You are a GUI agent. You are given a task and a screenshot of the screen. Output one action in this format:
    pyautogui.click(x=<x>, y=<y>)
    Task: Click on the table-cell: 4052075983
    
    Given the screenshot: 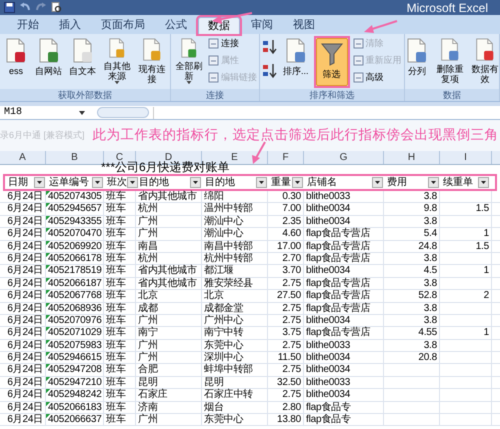 What is the action you would take?
    pyautogui.click(x=75, y=346)
    